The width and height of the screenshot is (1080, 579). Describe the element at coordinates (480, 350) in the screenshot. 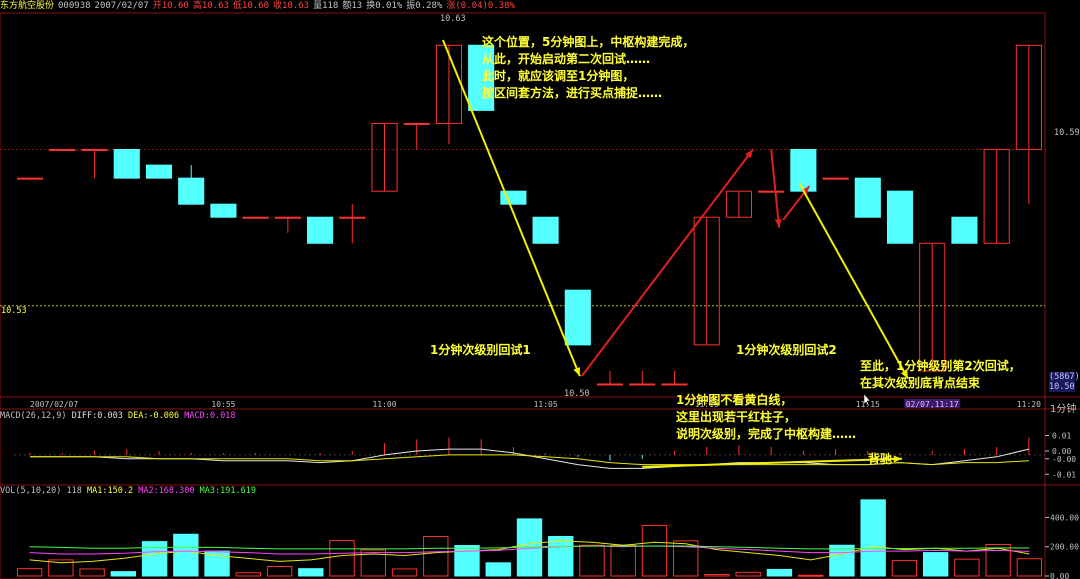

I see `annotation-retest-1: 1分钟次级别回试1` at that location.